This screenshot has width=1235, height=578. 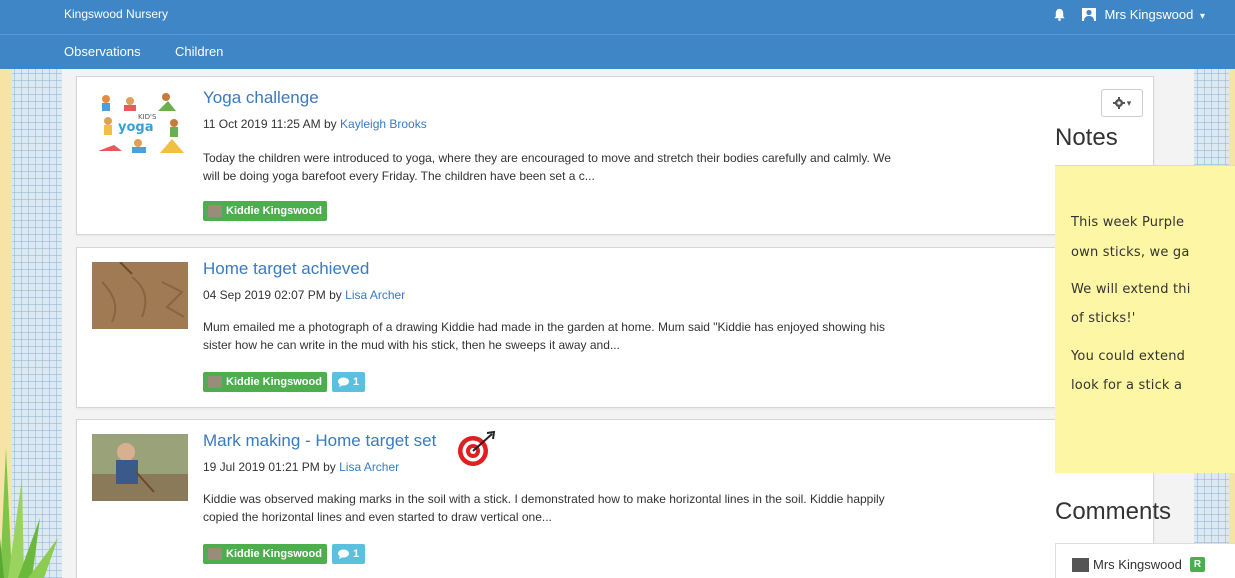 I want to click on observation-meta: 19 Jul 2019 01:21 PM by Lisa Archer, so click(x=301, y=467).